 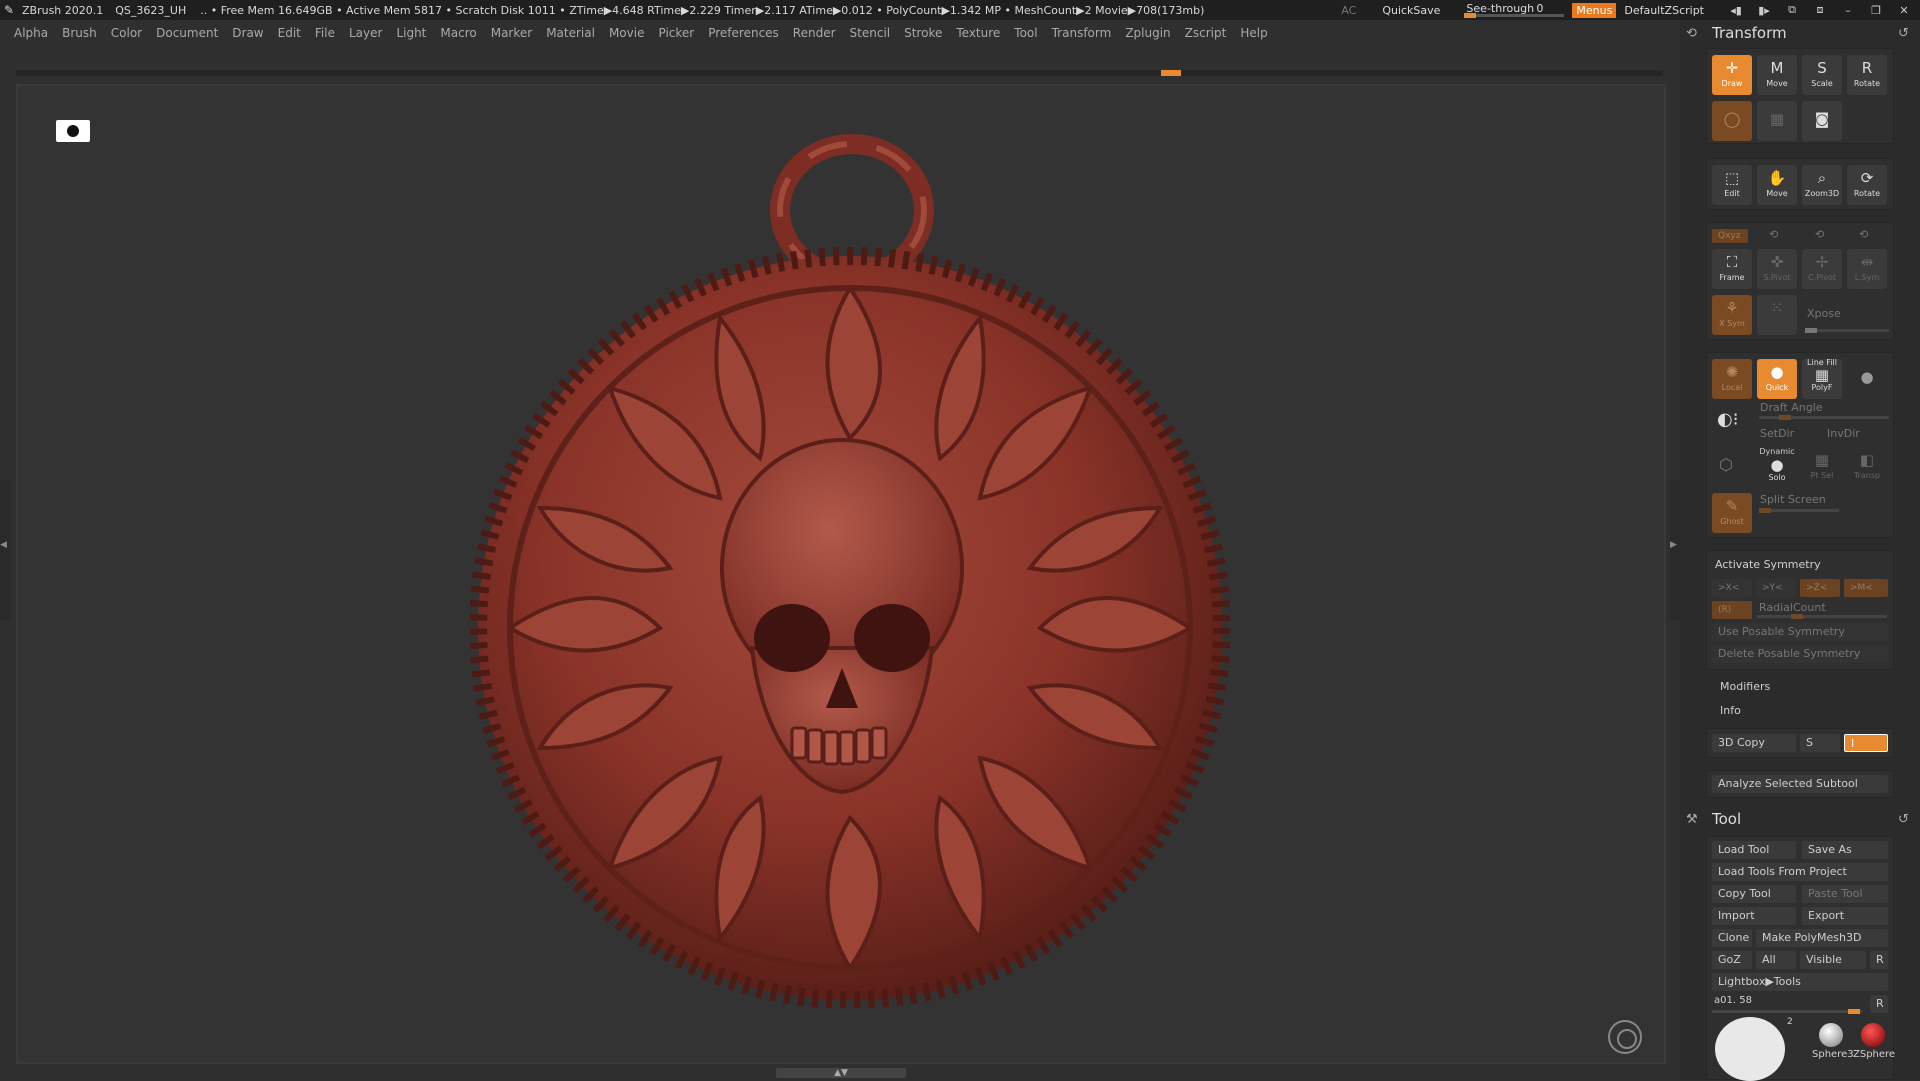 What do you see at coordinates (1664, 10) in the screenshot?
I see `default-zscript-button: DefaultZScript` at bounding box center [1664, 10].